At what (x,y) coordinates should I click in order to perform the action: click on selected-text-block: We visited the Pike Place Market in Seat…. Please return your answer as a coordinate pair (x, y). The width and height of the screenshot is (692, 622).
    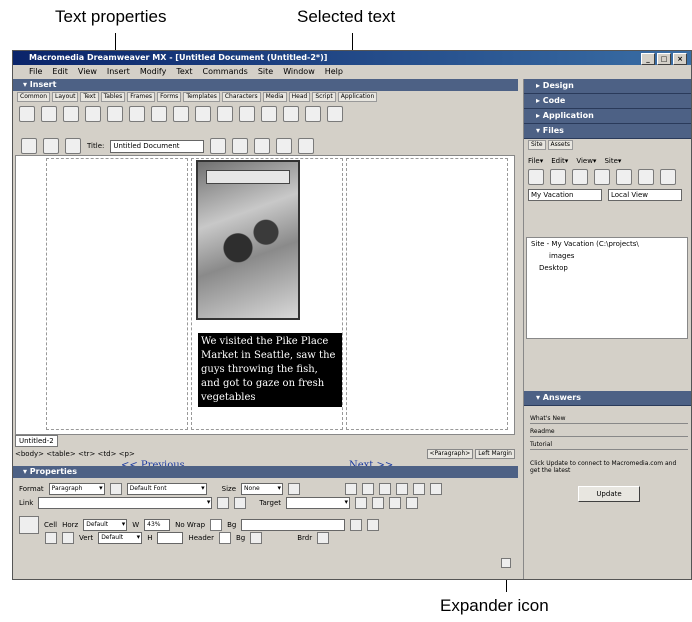
    Looking at the image, I should click on (270, 370).